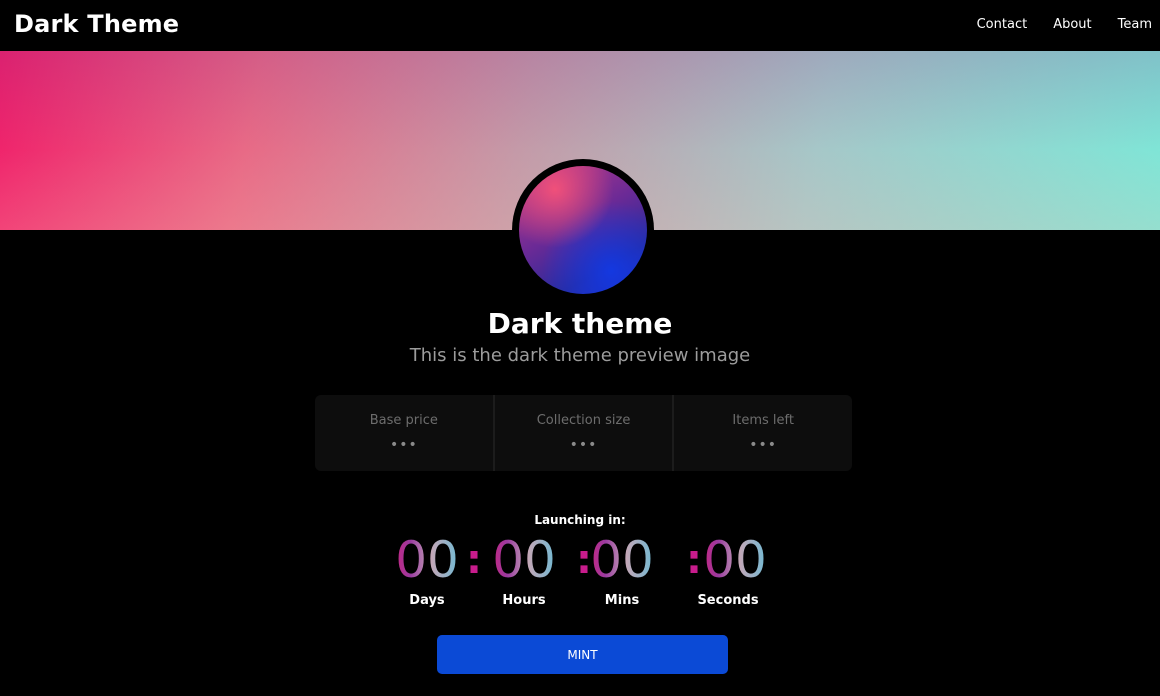  What do you see at coordinates (404, 433) in the screenshot?
I see `stat-base-price: Base price •••` at bounding box center [404, 433].